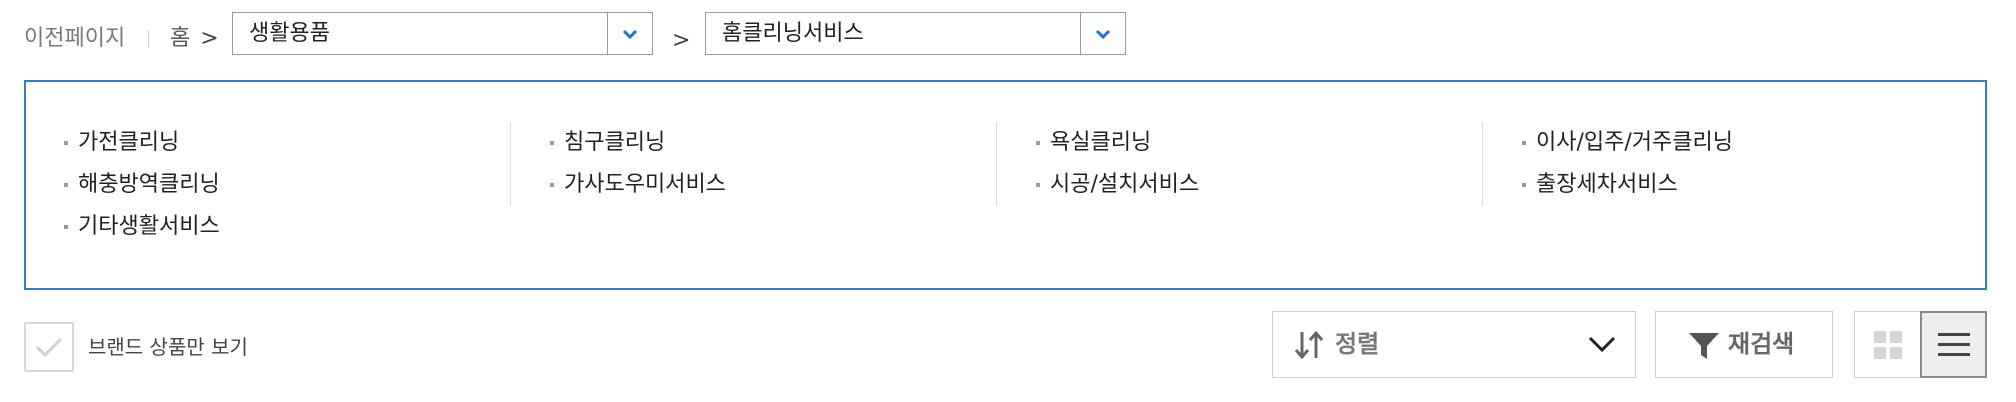 The width and height of the screenshot is (2016, 402). Describe the element at coordinates (194, 39) in the screenshot. I see `breadcrumb-home: 홈 >` at that location.